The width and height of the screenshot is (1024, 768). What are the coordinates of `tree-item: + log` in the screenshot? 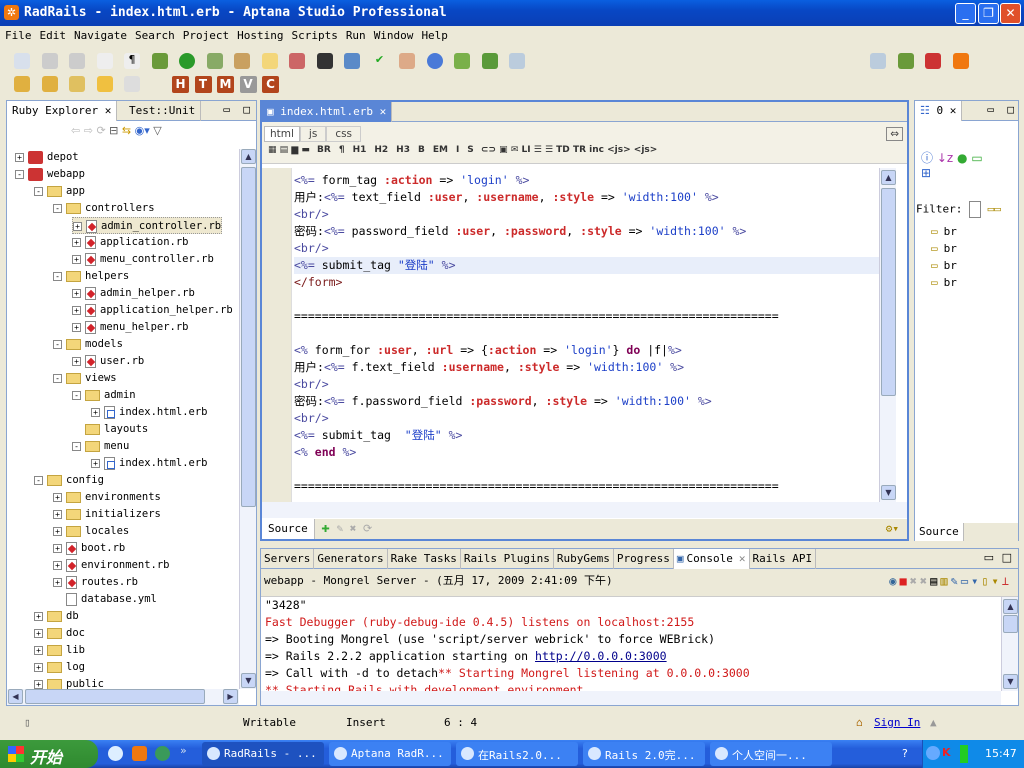 It's located at (59, 667).